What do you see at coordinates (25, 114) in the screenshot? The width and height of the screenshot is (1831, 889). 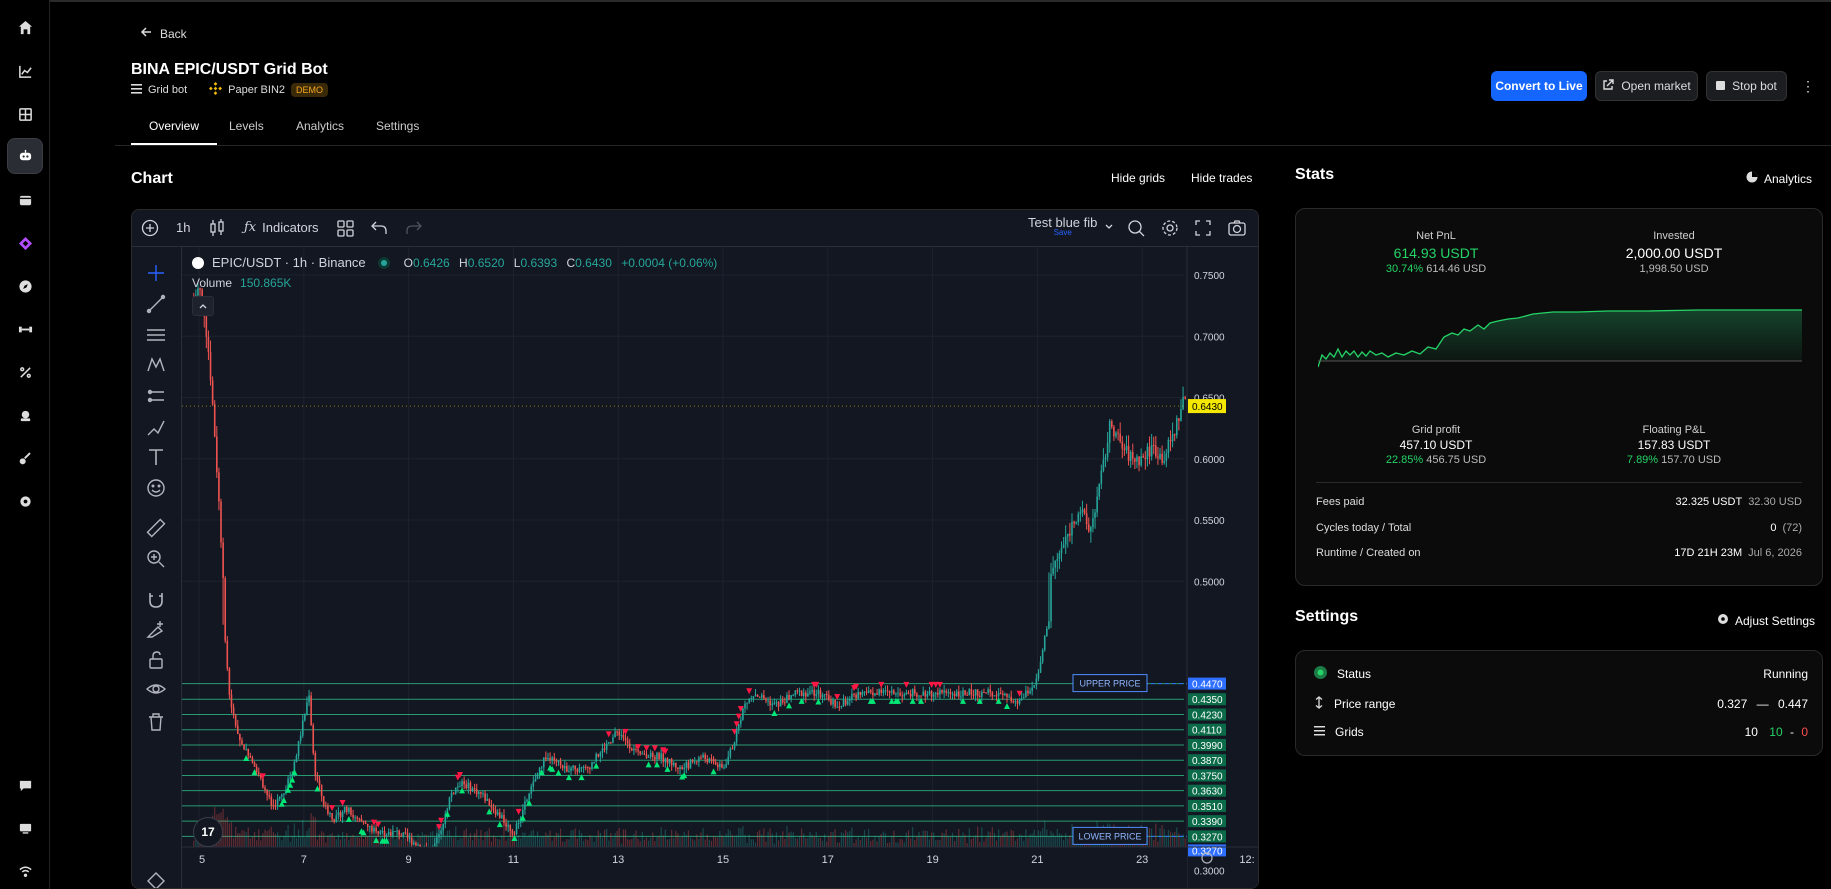 I see `dashboard-icon` at bounding box center [25, 114].